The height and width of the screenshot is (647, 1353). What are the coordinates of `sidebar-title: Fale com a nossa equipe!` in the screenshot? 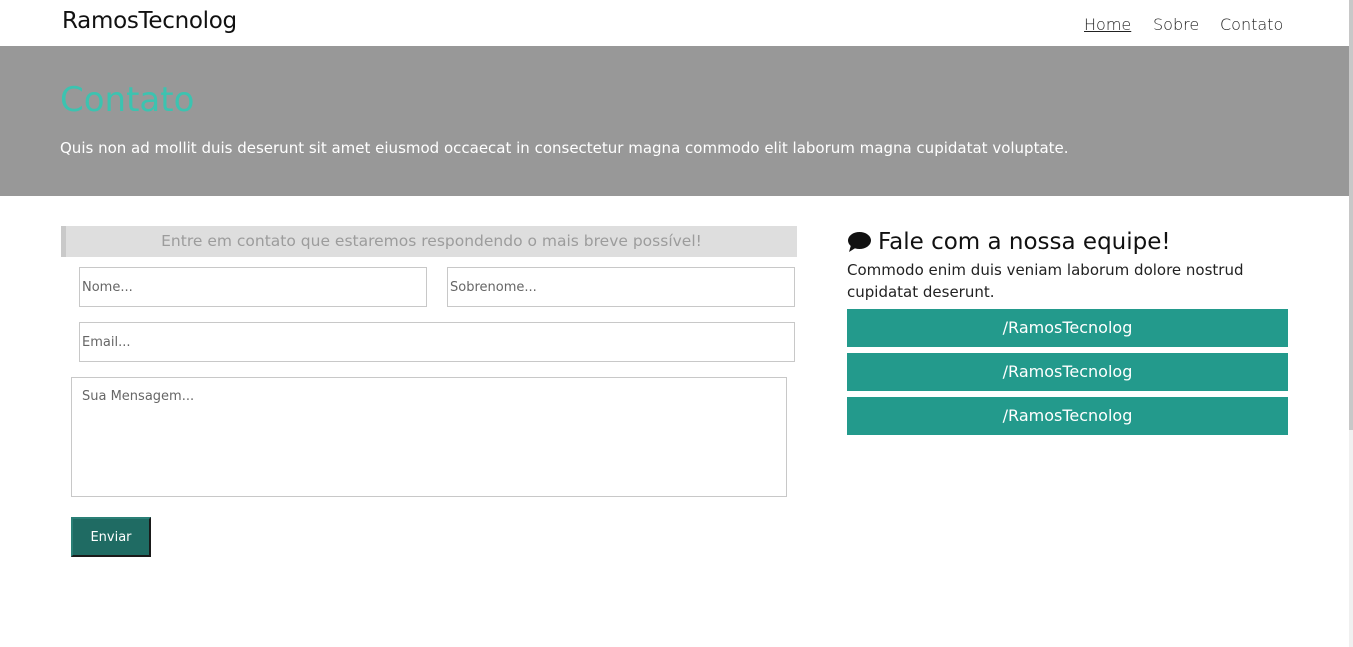 It's located at (1009, 242).